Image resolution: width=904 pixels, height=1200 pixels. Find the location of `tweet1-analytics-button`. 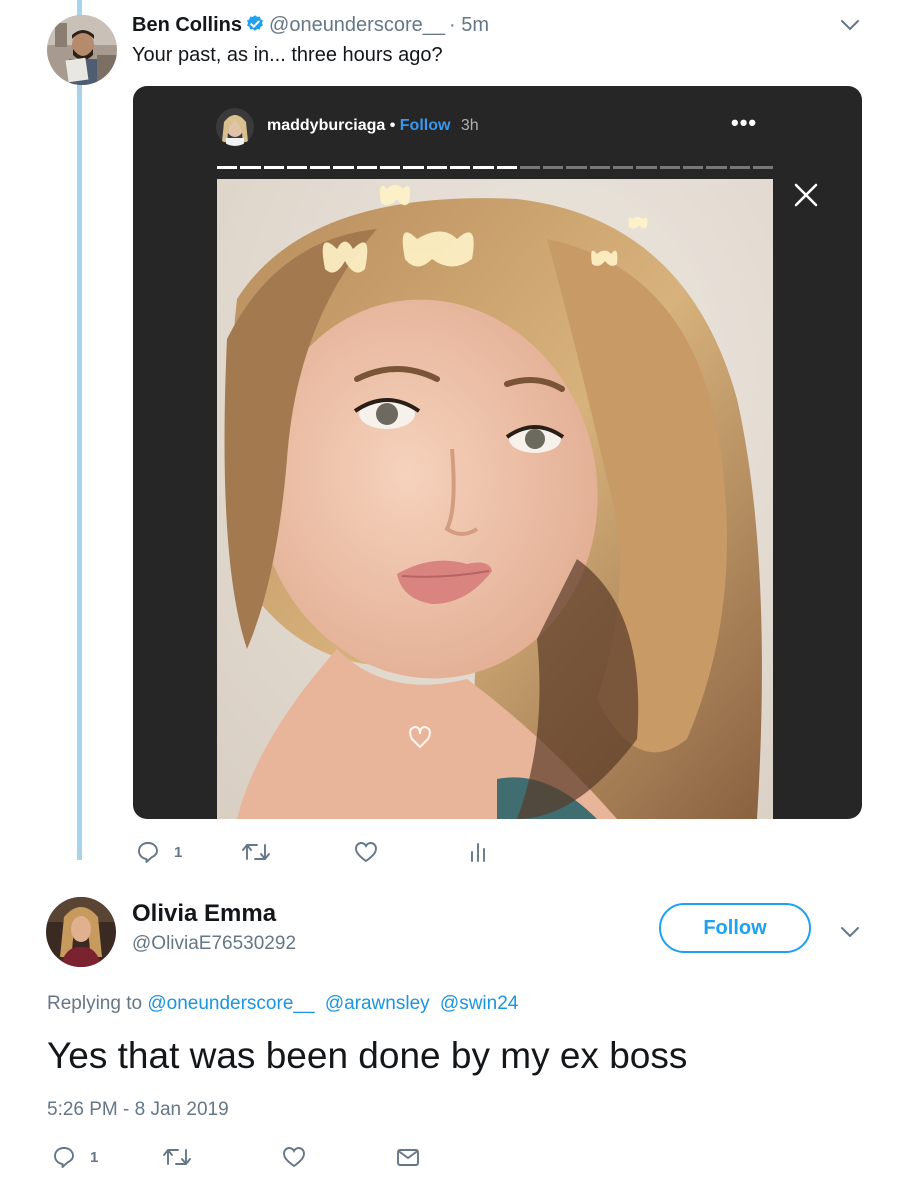

tweet1-analytics-button is located at coordinates (478, 852).